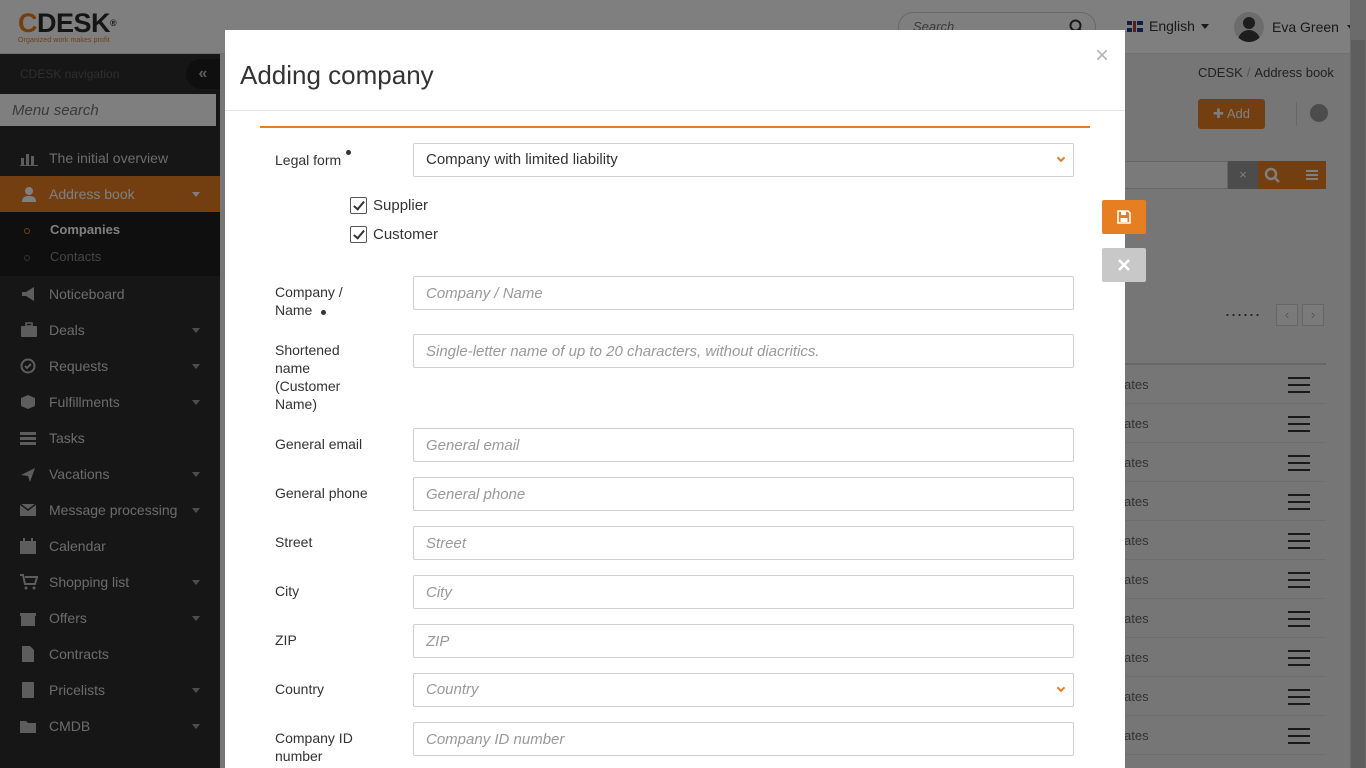 The height and width of the screenshot is (768, 1366). Describe the element at coordinates (314, 738) in the screenshot. I see `label-line: Company ID` at that location.